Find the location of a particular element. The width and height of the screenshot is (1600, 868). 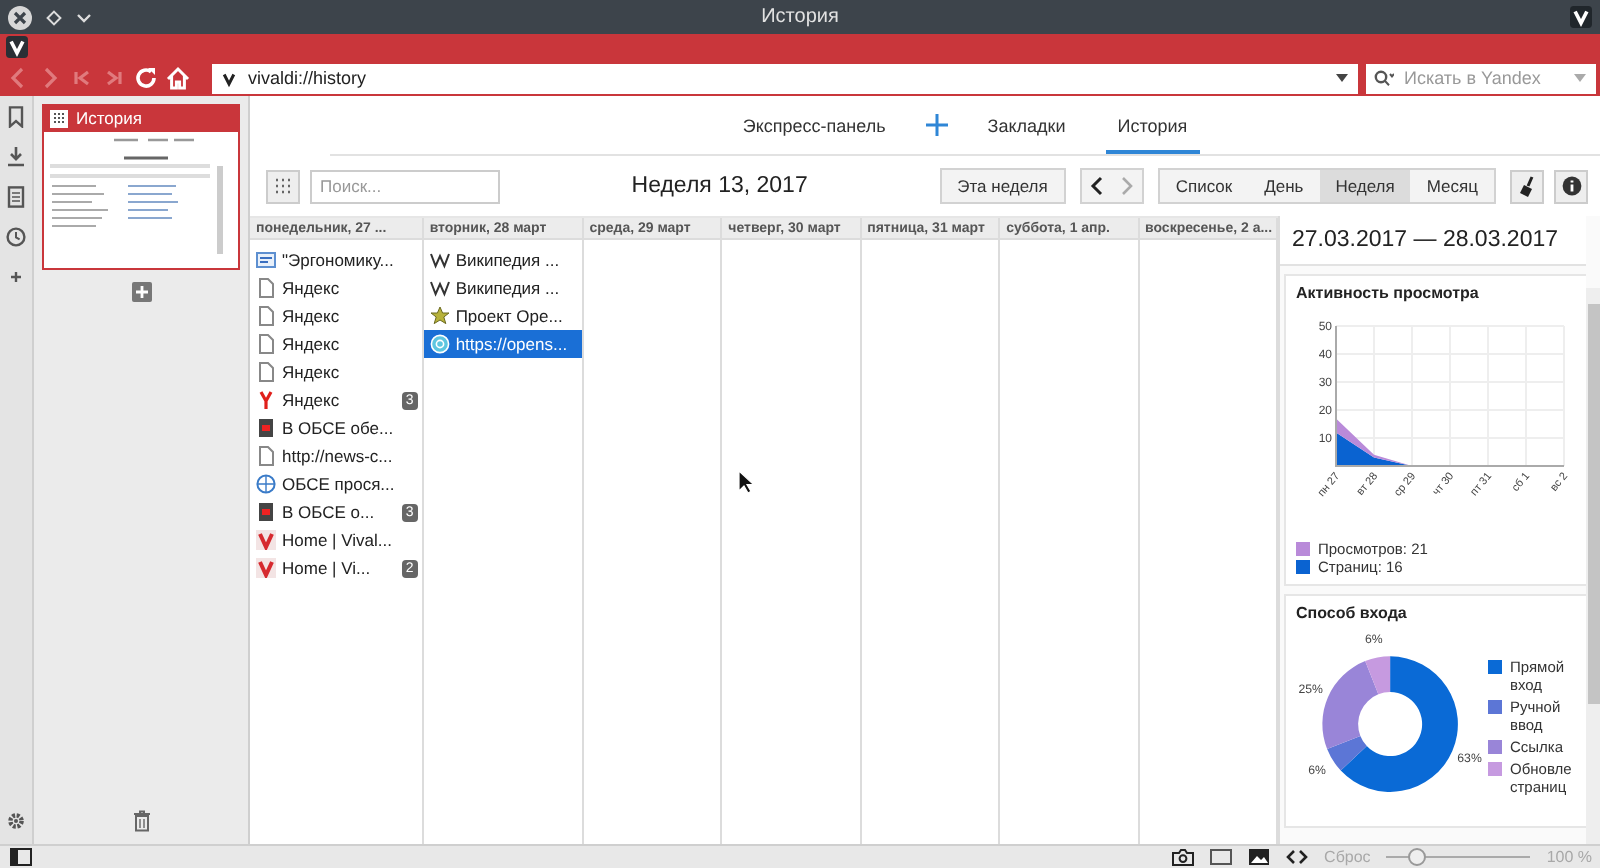

scrollbar is located at coordinates (1593, 566).